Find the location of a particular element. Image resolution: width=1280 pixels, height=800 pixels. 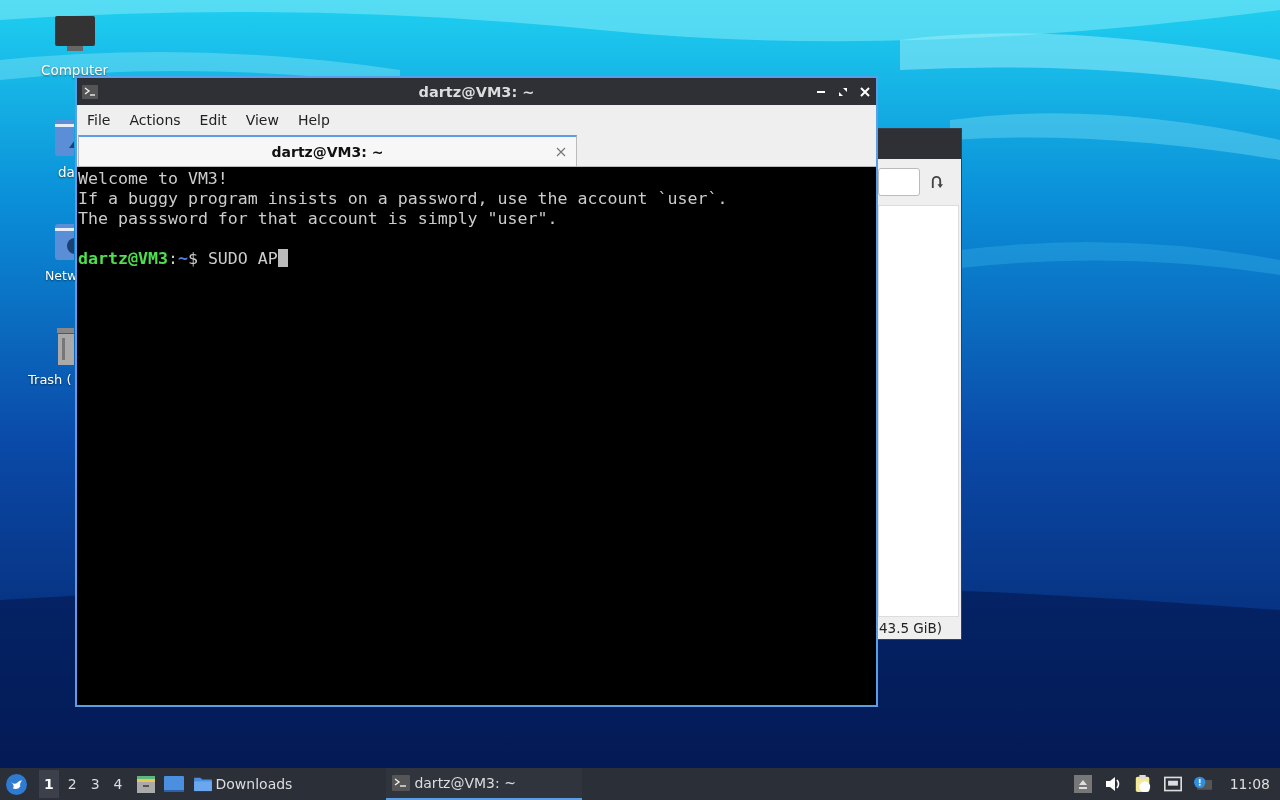

network-folder-icon is located at coordinates (63, 242).